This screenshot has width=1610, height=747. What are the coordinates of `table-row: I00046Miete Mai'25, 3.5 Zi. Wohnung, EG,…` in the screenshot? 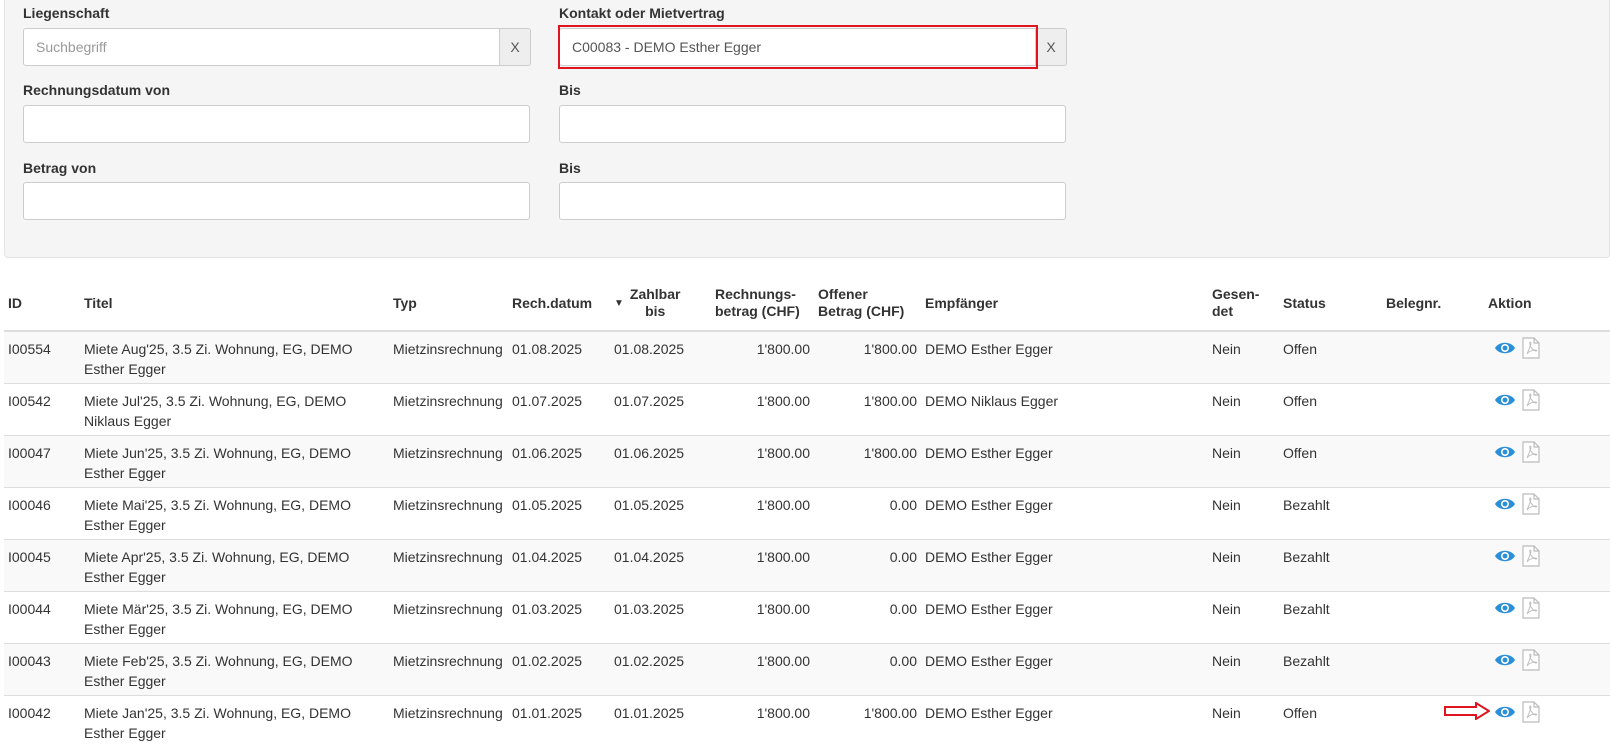 It's located at (807, 514).